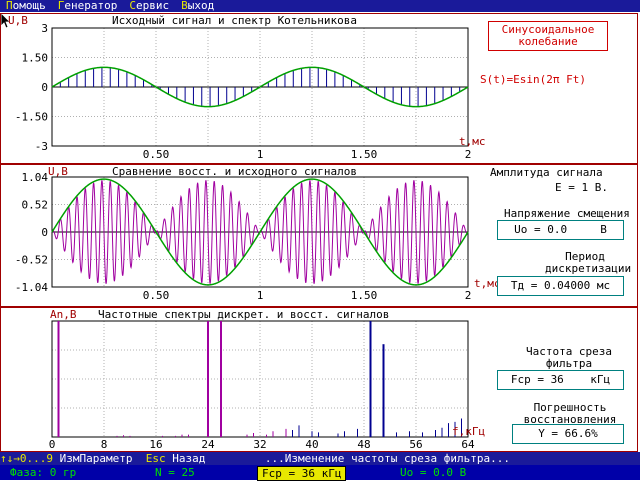 Image resolution: width=640 pixels, height=481 pixels. I want to click on p3-x-tick: 16, so click(155, 444).